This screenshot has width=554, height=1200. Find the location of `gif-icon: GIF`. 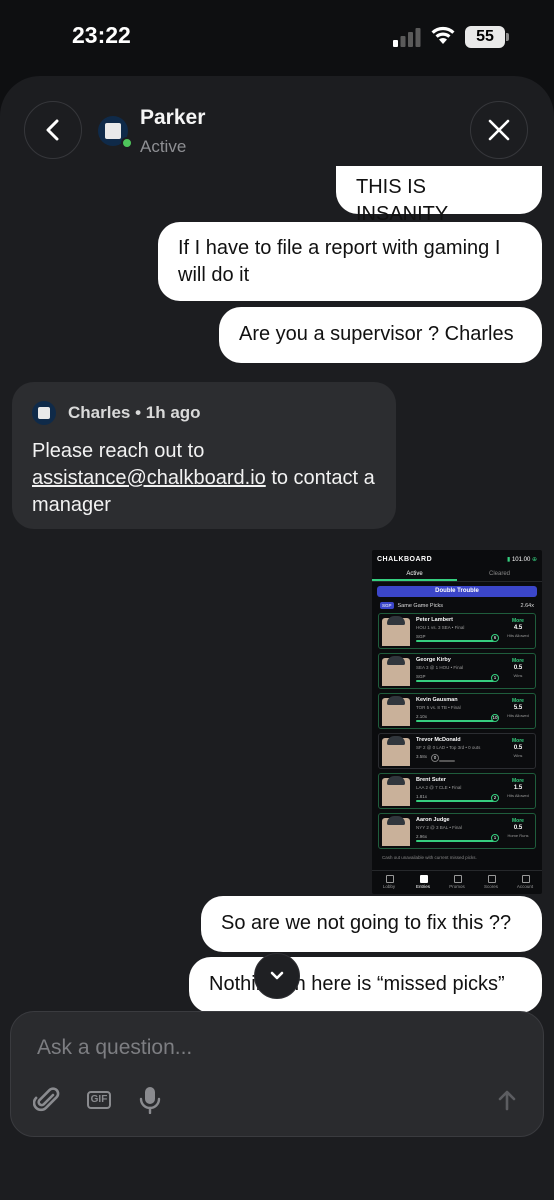

gif-icon: GIF is located at coordinates (99, 1100).